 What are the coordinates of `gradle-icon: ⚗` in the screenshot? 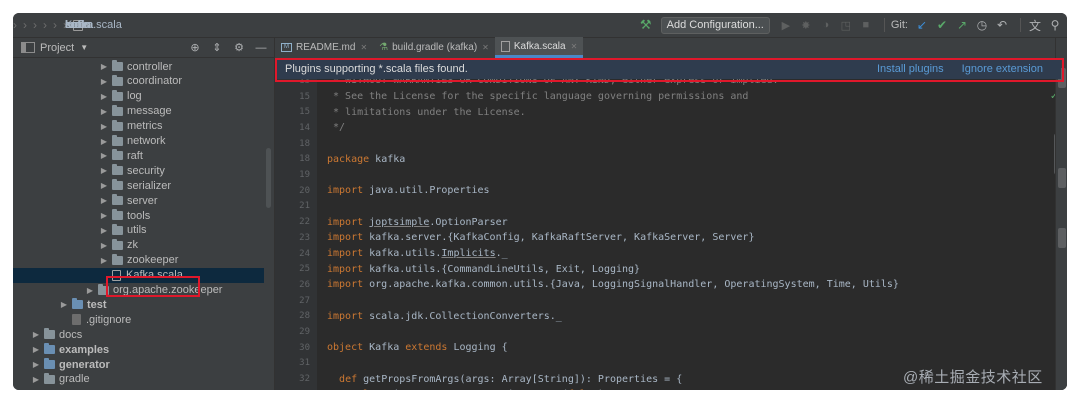 It's located at (384, 47).